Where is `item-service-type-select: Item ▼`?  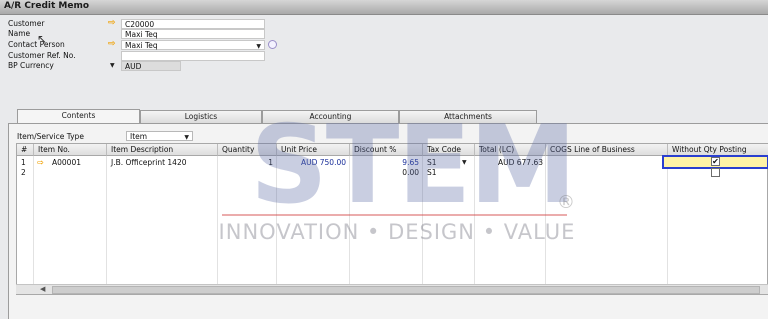 item-service-type-select: Item ▼ is located at coordinates (159, 136).